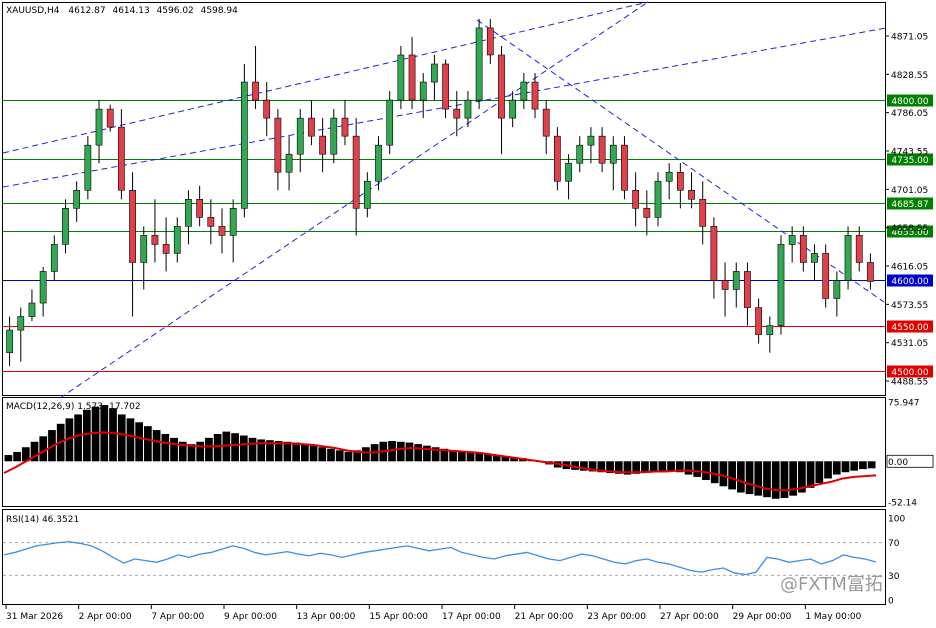  What do you see at coordinates (909, 229) in the screenshot?
I see `price-tick-label: 4658.55` at bounding box center [909, 229].